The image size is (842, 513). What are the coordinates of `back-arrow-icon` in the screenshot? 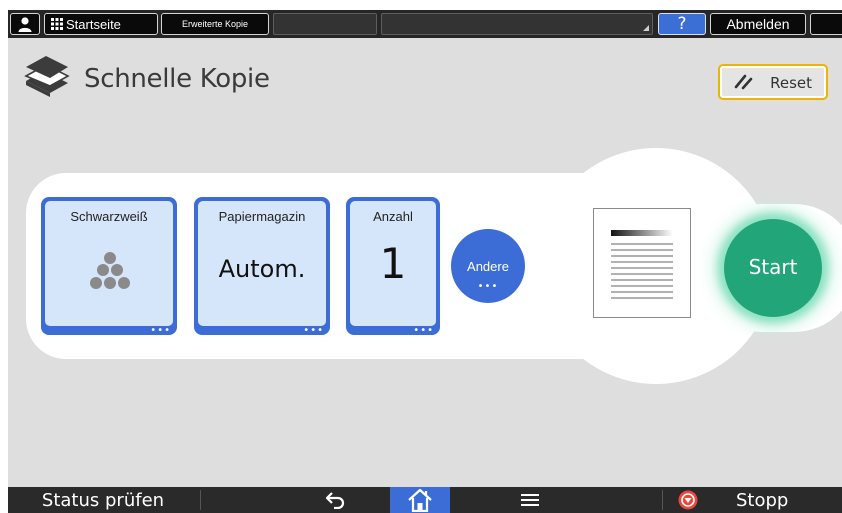 It's located at (335, 500).